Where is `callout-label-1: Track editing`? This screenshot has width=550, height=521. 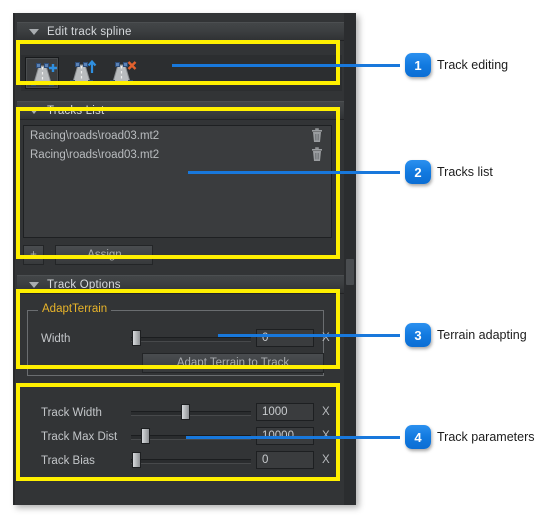
callout-label-1: Track editing is located at coordinates (473, 65).